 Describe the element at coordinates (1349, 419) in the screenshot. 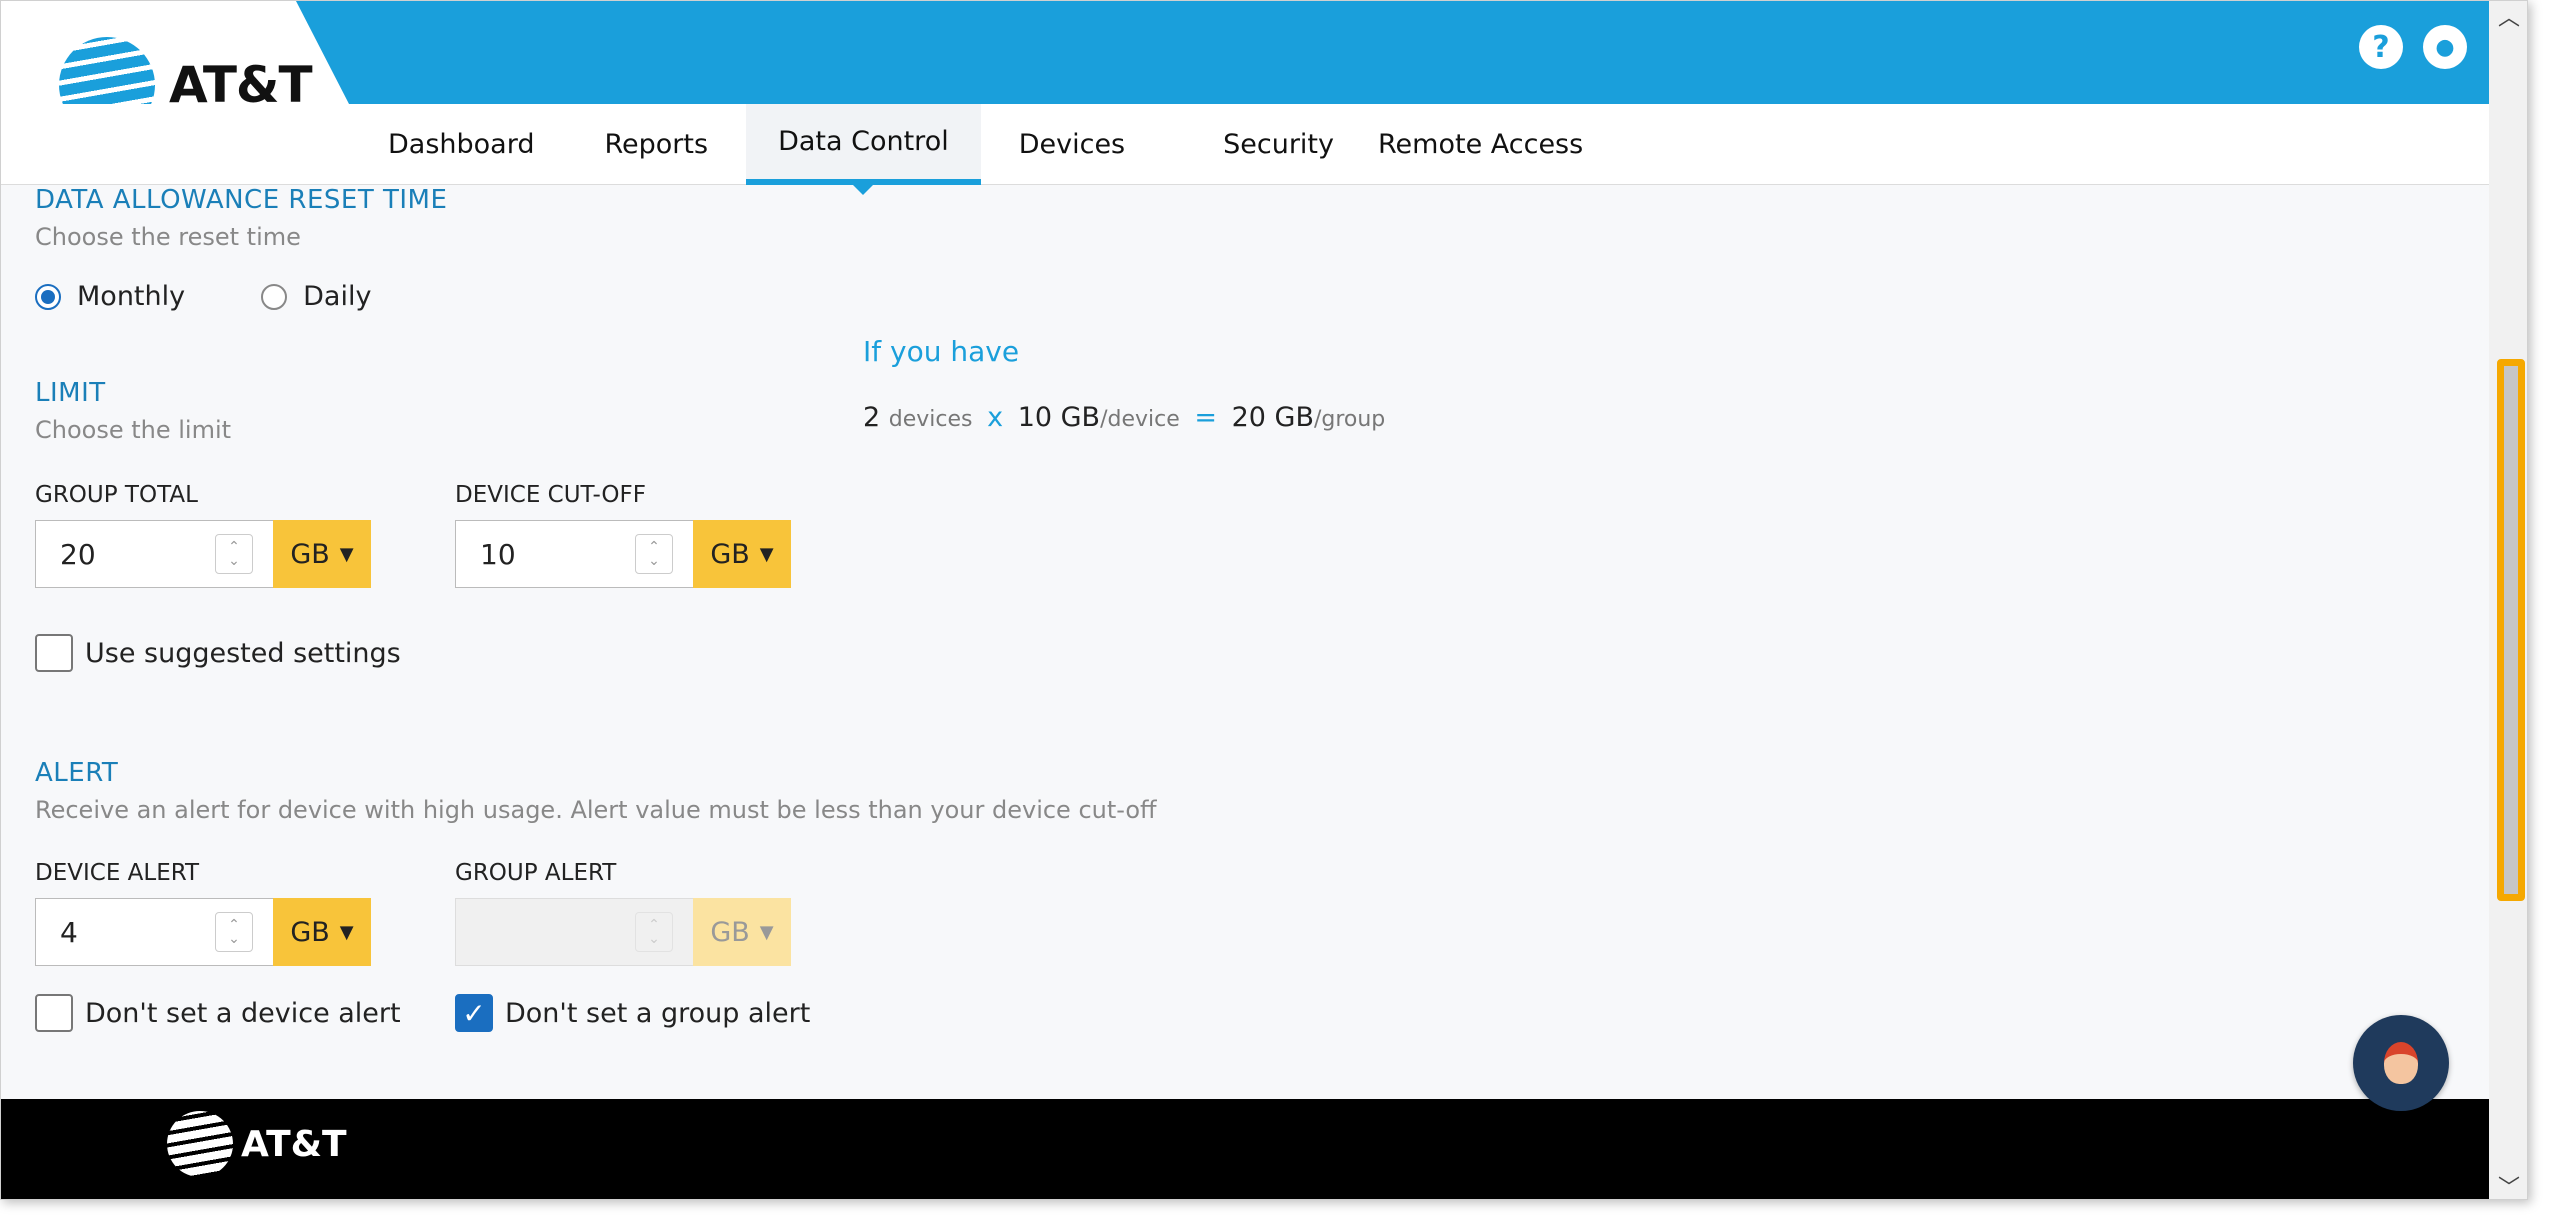

I see `formula-group-unit: /group` at that location.